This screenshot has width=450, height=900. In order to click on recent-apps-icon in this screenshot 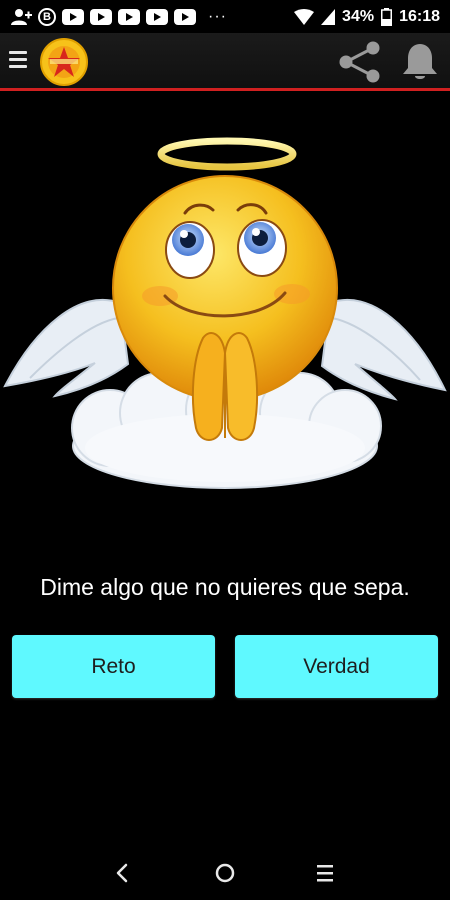, I will do `click(325, 873)`.